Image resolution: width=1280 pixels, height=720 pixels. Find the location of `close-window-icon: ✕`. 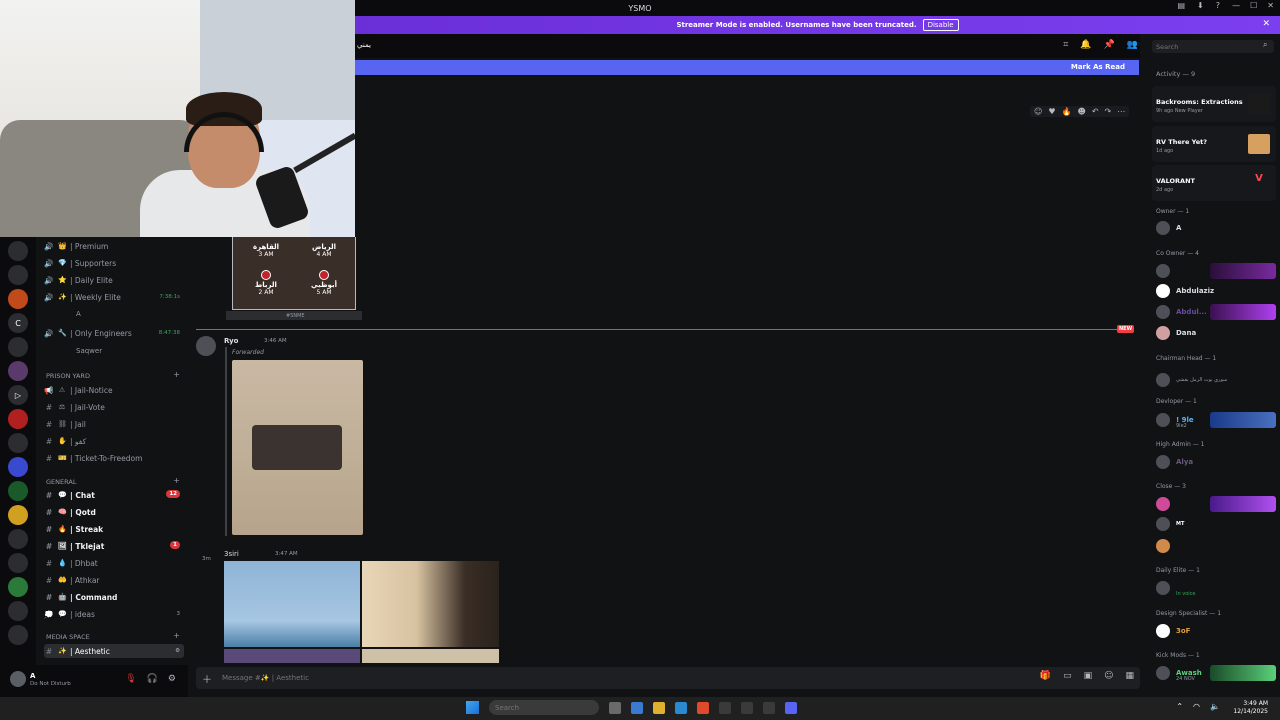

close-window-icon: ✕ is located at coordinates (1270, 5).